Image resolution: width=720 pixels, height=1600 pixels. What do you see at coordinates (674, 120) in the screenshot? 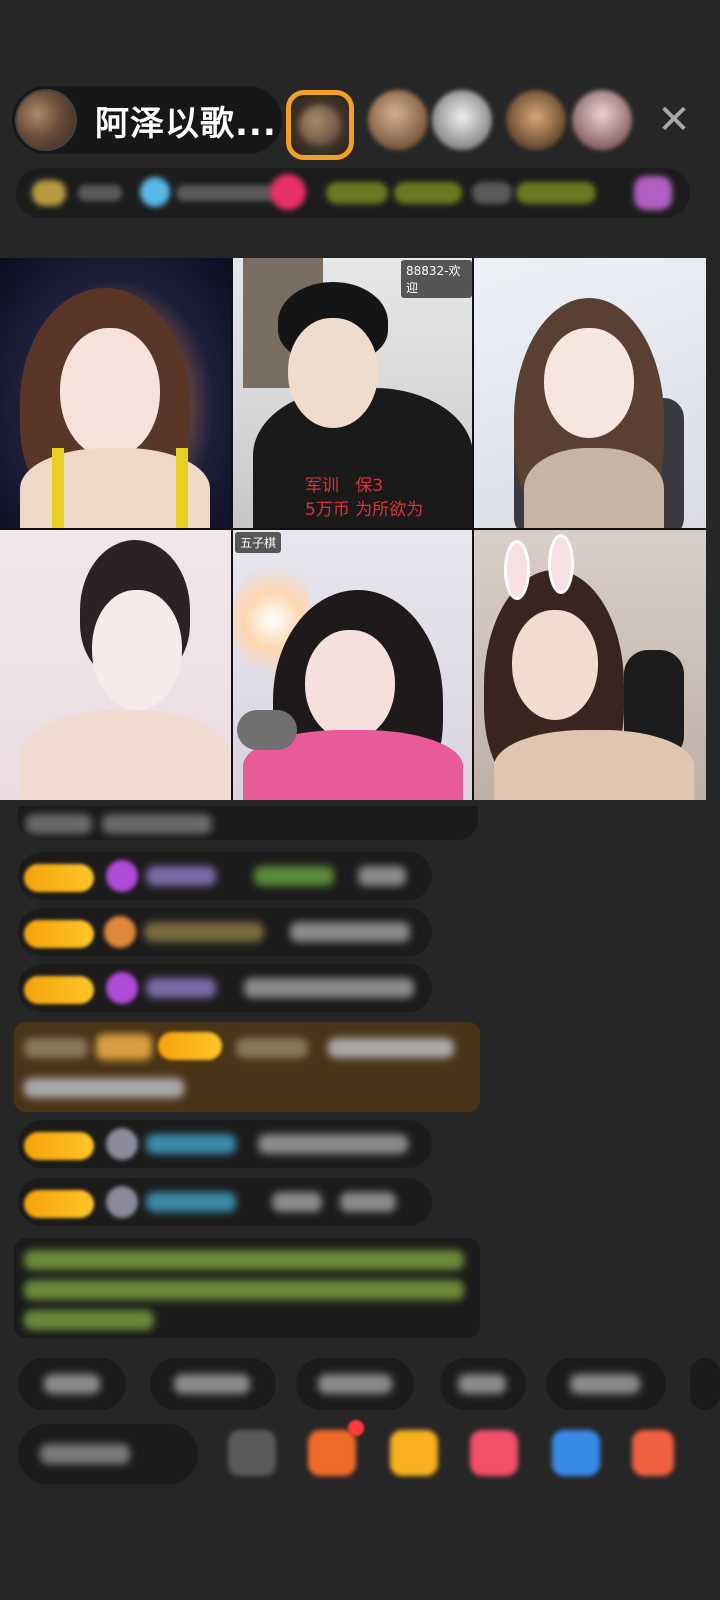
I see `close-icon: ✕` at bounding box center [674, 120].